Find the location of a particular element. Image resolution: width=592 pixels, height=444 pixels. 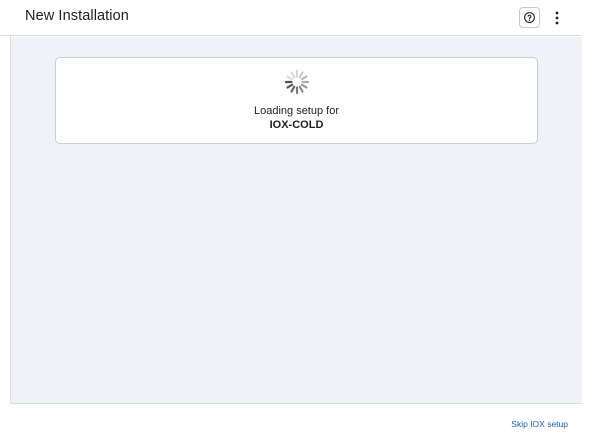

help-circle-icon is located at coordinates (529, 17).